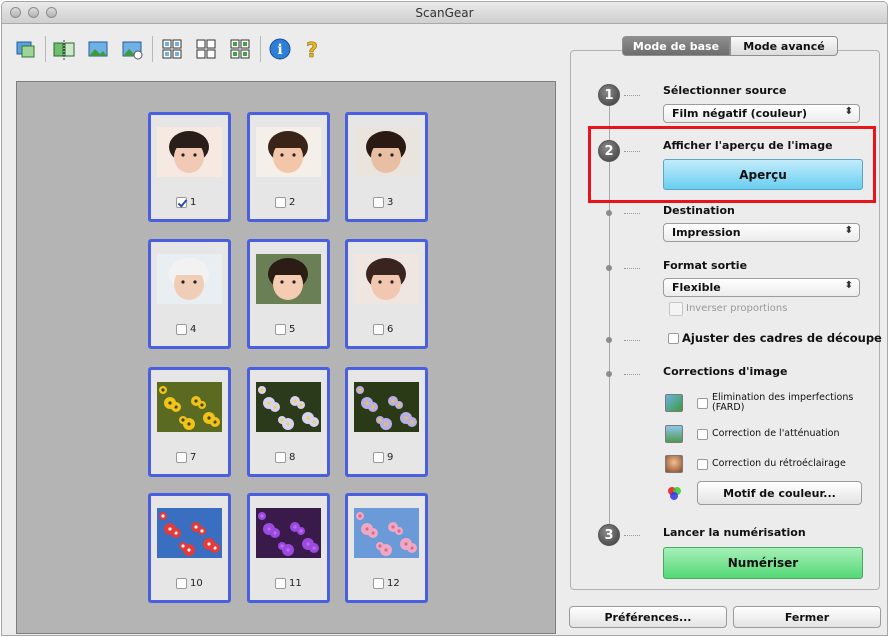 This screenshot has height=637, width=889. Describe the element at coordinates (761, 287) in the screenshot. I see `output-size-select: Flexible ⬍` at that location.